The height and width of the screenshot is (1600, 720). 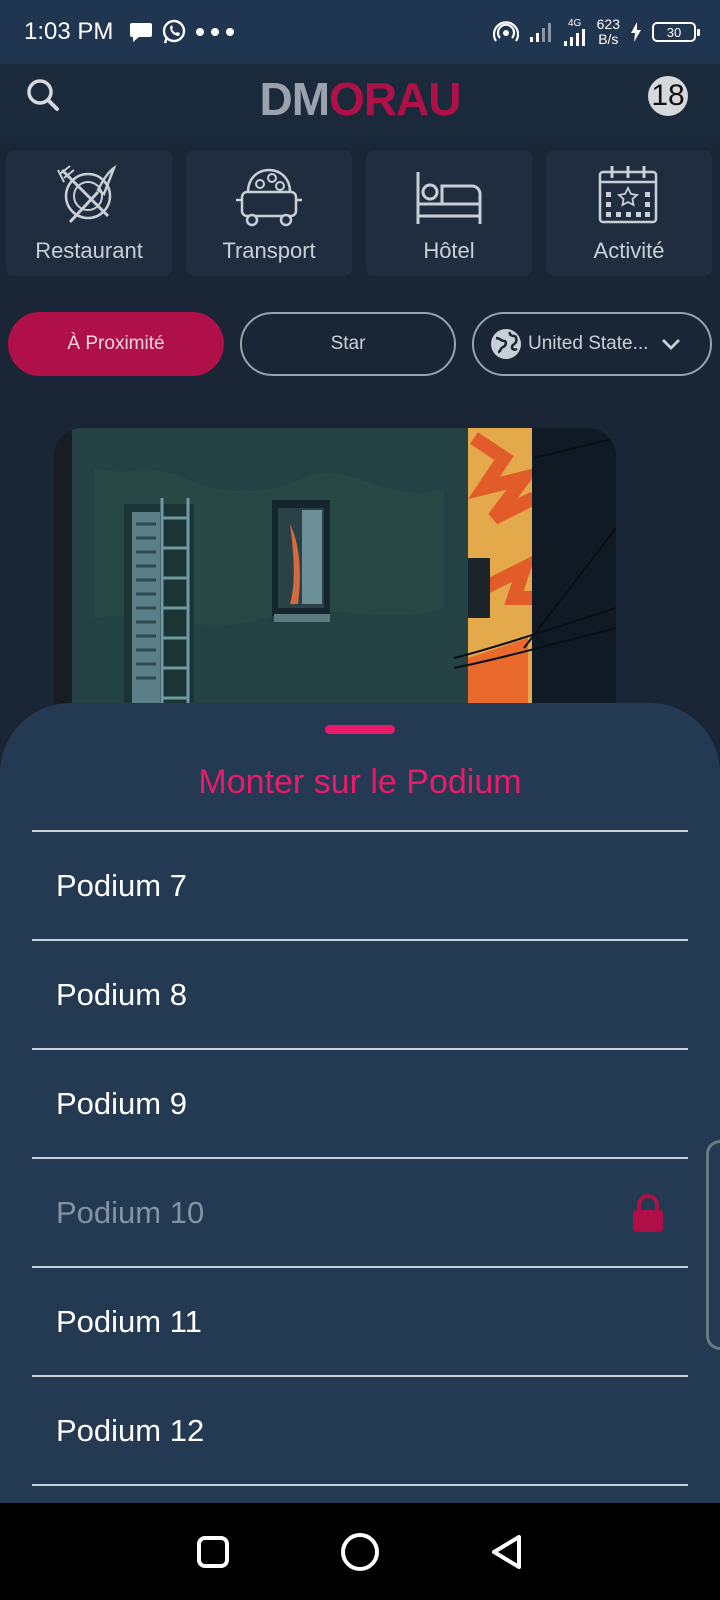 I want to click on count-badge: 18, so click(x=668, y=96).